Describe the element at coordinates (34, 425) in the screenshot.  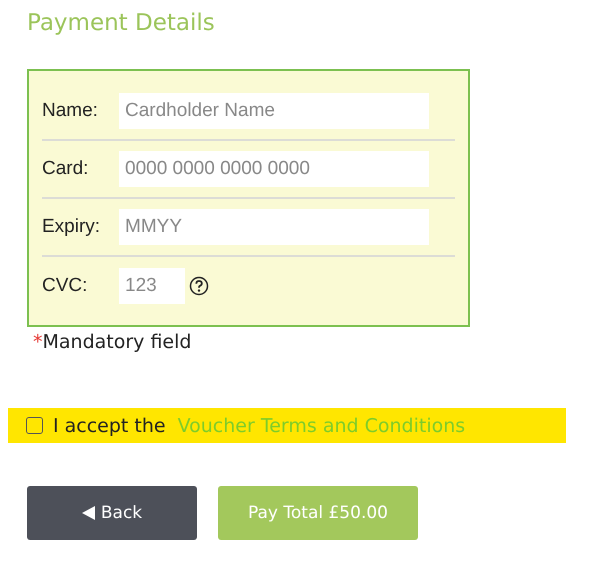
I see `terms-checkbox` at that location.